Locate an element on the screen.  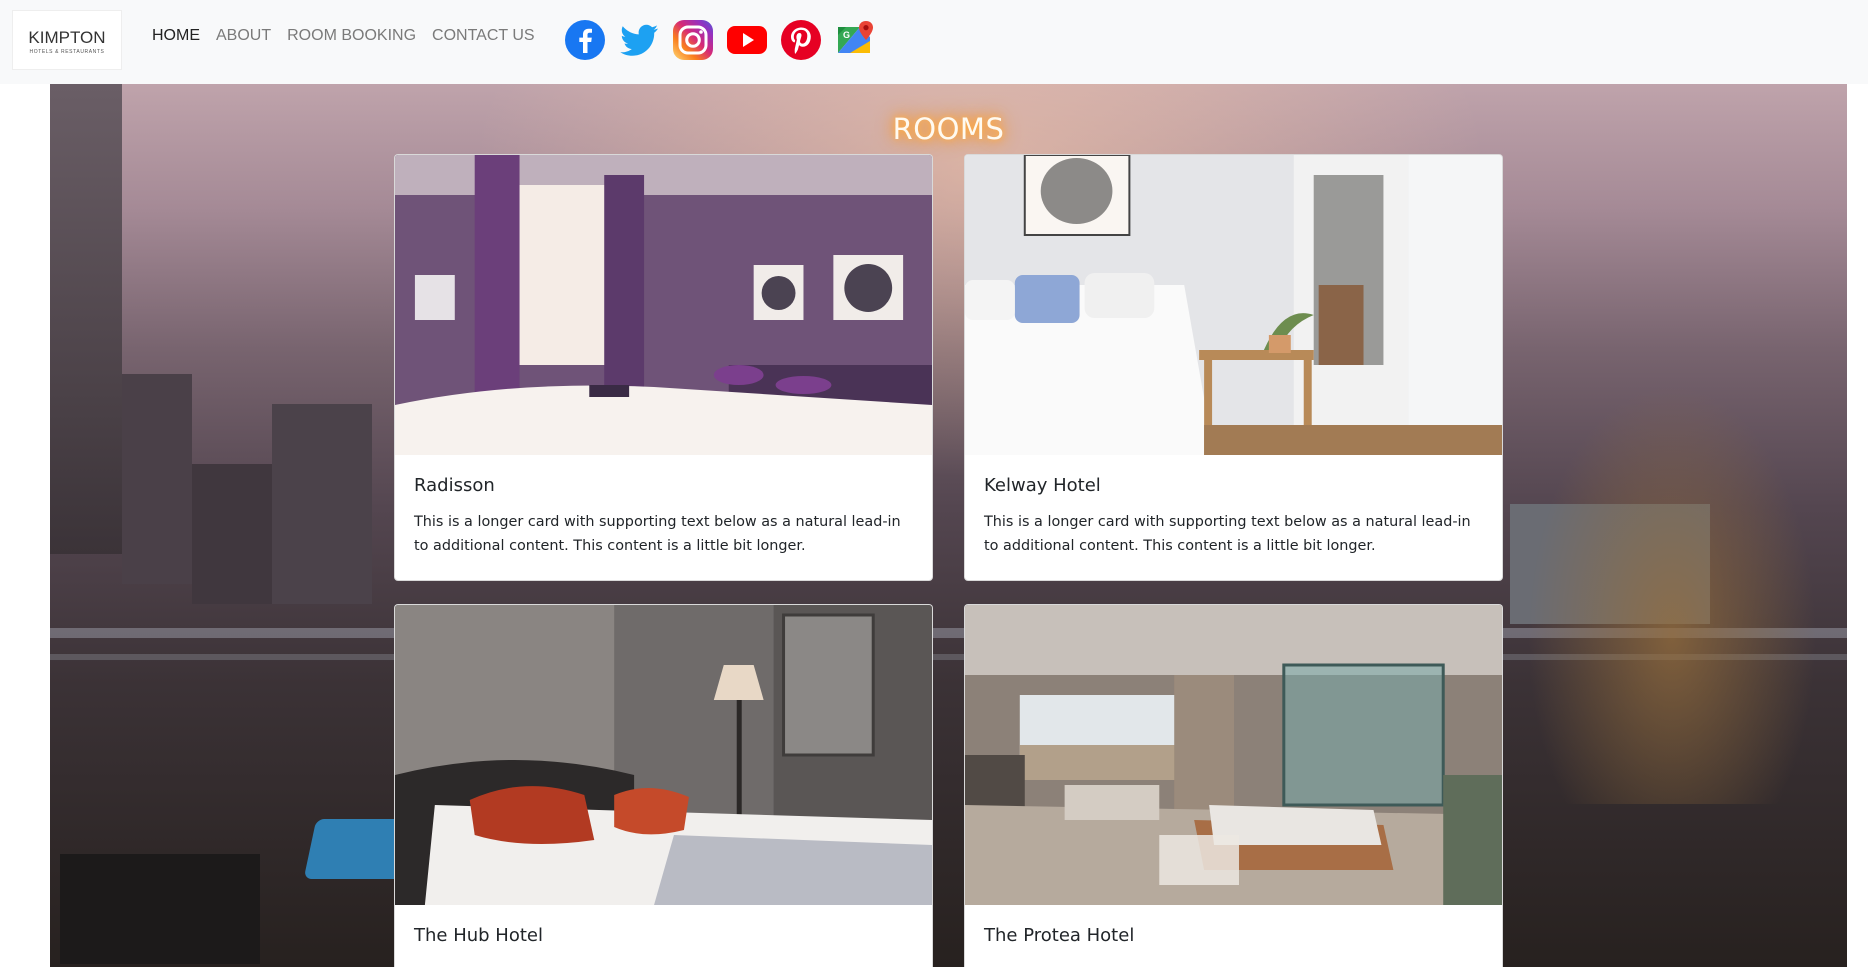
svg-text: G is located at coordinates (846, 35).